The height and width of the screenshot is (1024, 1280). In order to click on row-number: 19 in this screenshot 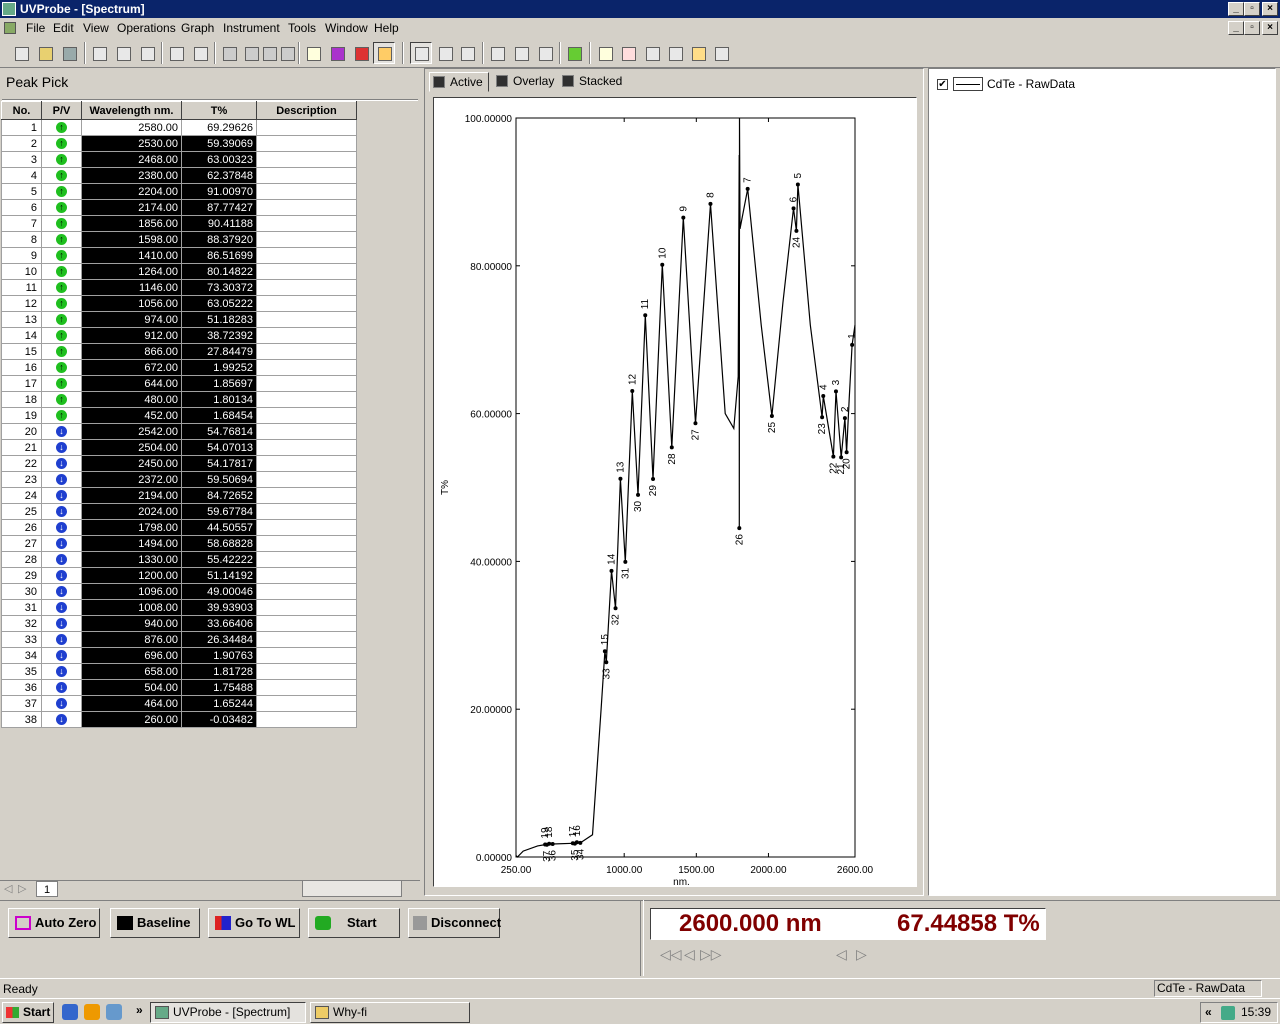, I will do `click(21, 415)`.